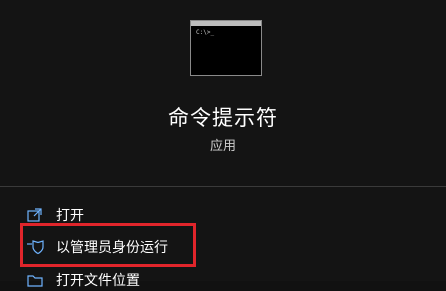 This screenshot has width=446, height=291. Describe the element at coordinates (35, 281) in the screenshot. I see `folder-location-icon` at that location.